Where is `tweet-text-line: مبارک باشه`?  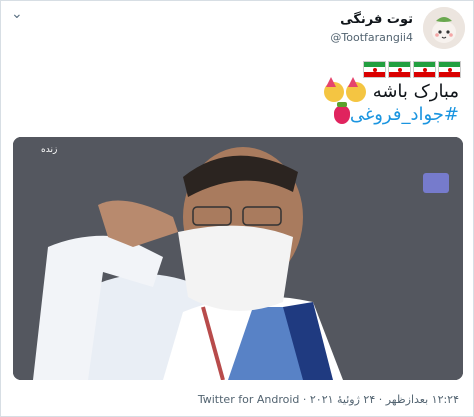 tweet-text-line: مبارک باشه is located at coordinates (391, 89).